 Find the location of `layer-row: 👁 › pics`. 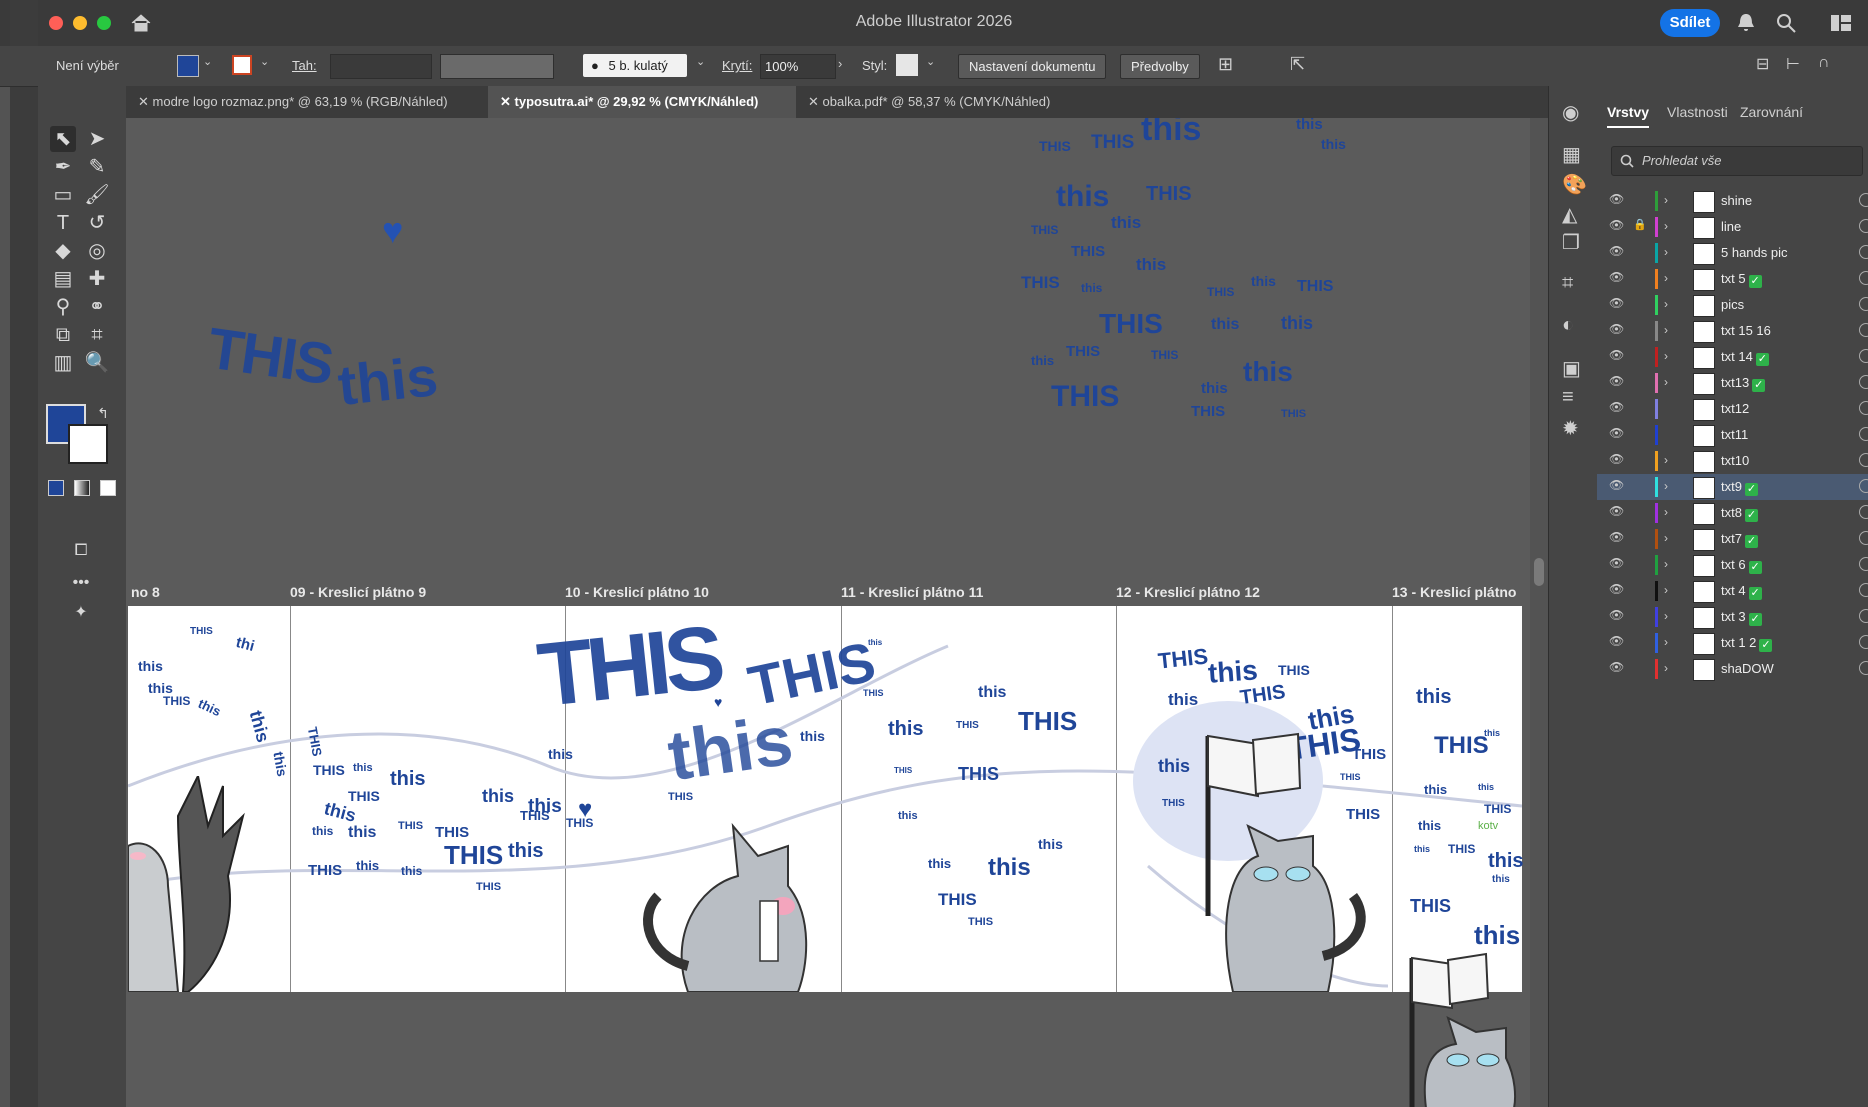

layer-row: 👁 › pics is located at coordinates (1732, 305).